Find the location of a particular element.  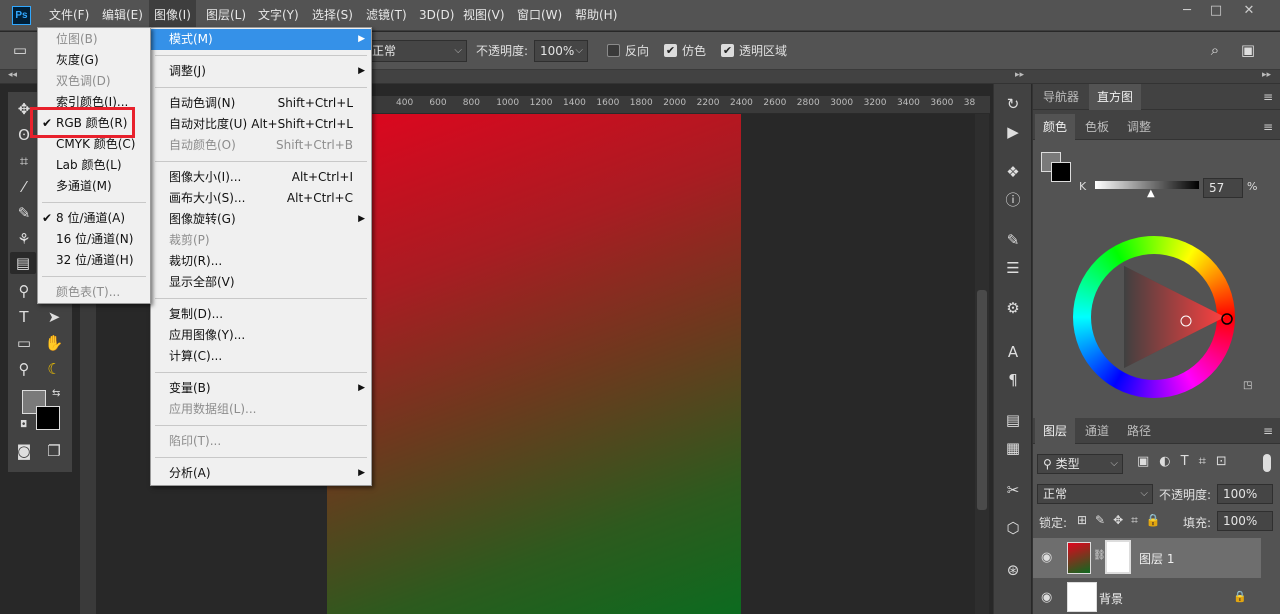

stamp-tool-icon: ⚘ is located at coordinates (24, 239).